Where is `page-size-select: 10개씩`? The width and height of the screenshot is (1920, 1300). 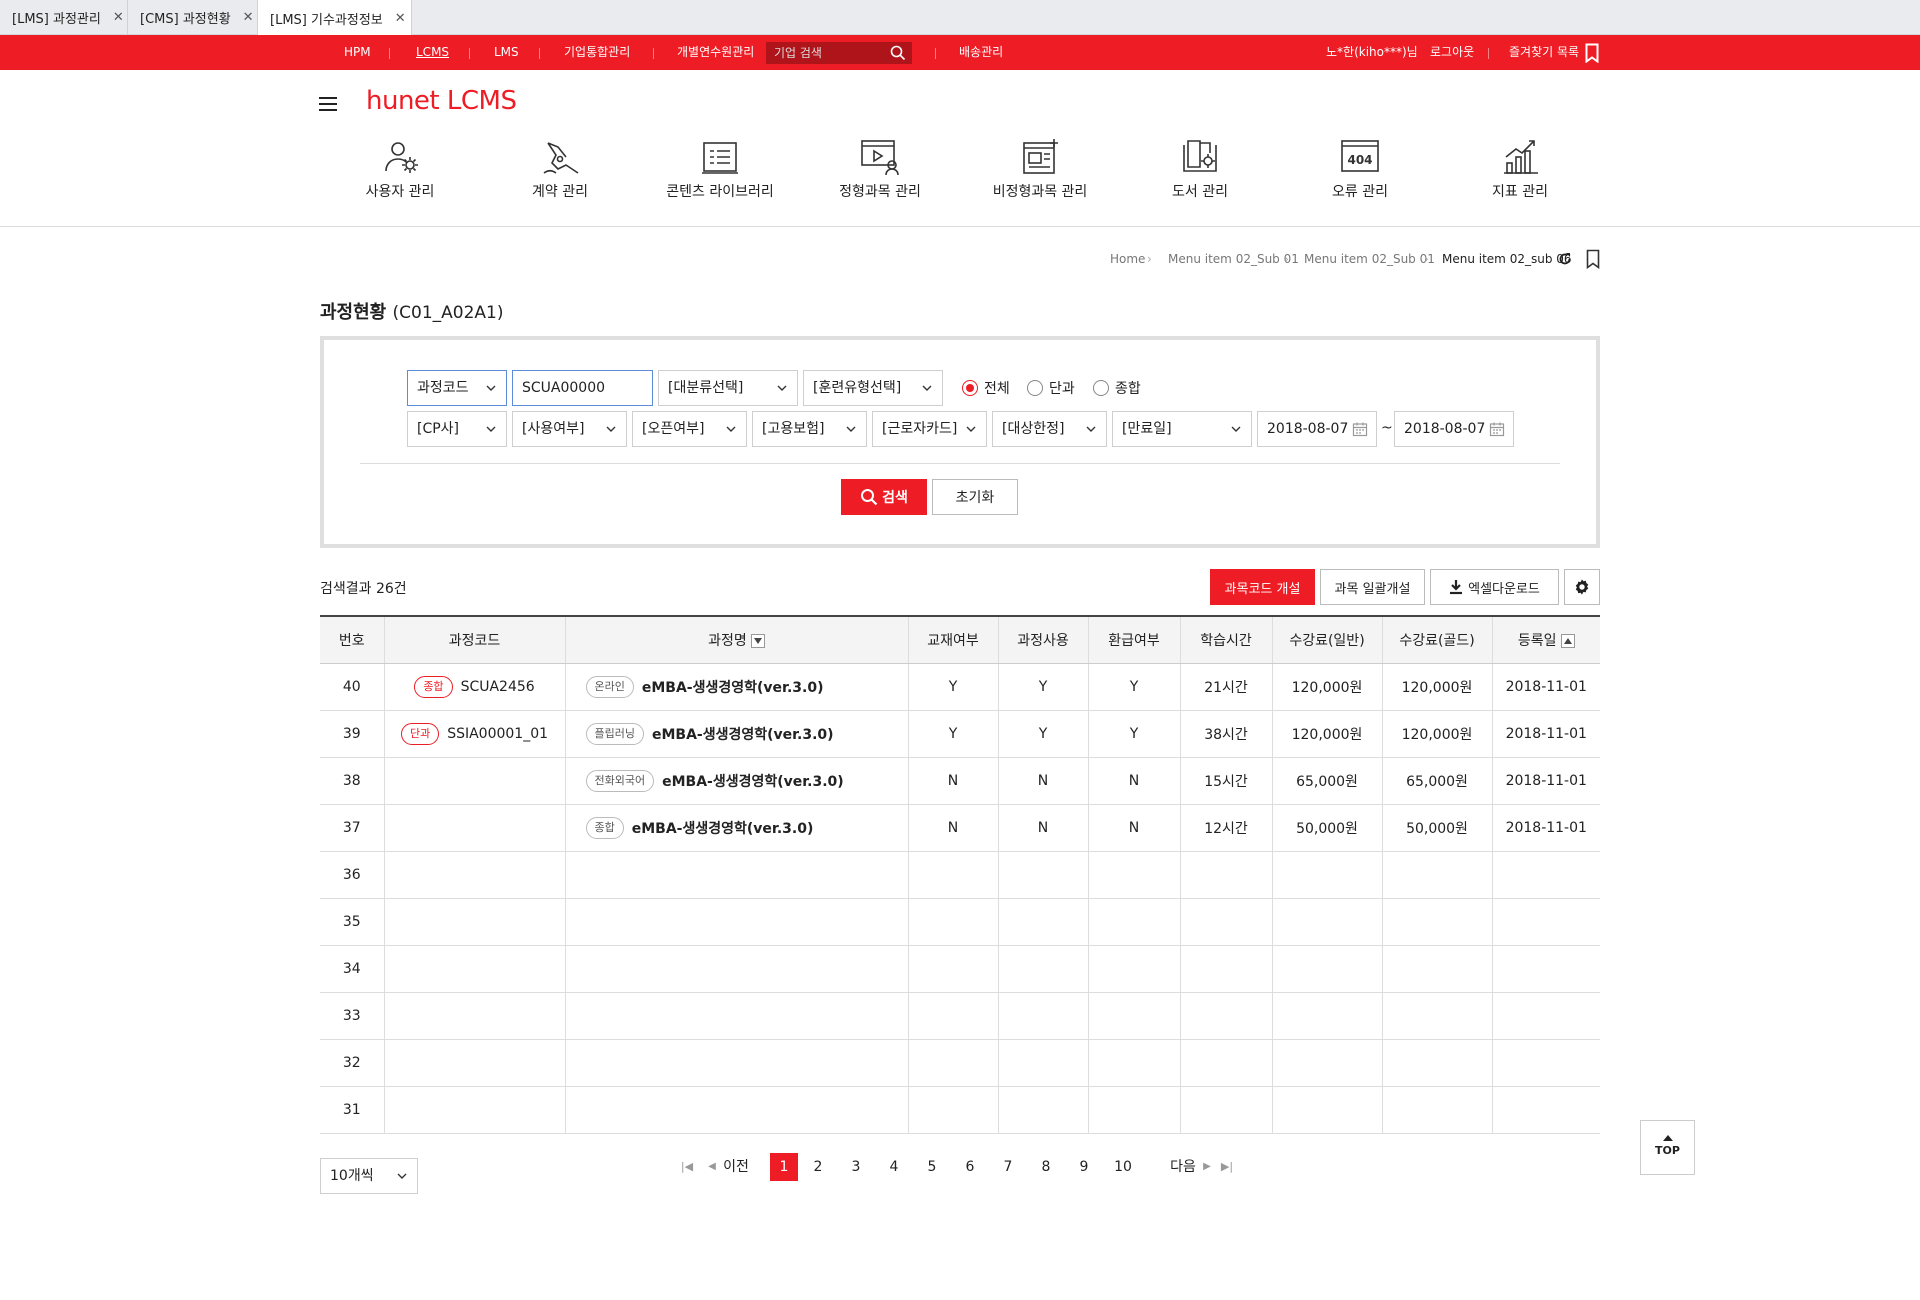 page-size-select: 10개씩 is located at coordinates (369, 1176).